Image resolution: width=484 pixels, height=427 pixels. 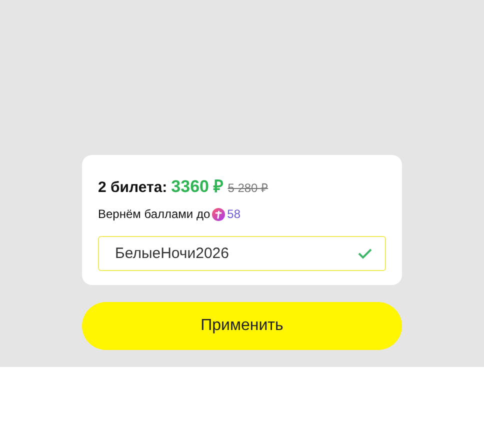 I want to click on points-amount: 58, so click(x=234, y=214).